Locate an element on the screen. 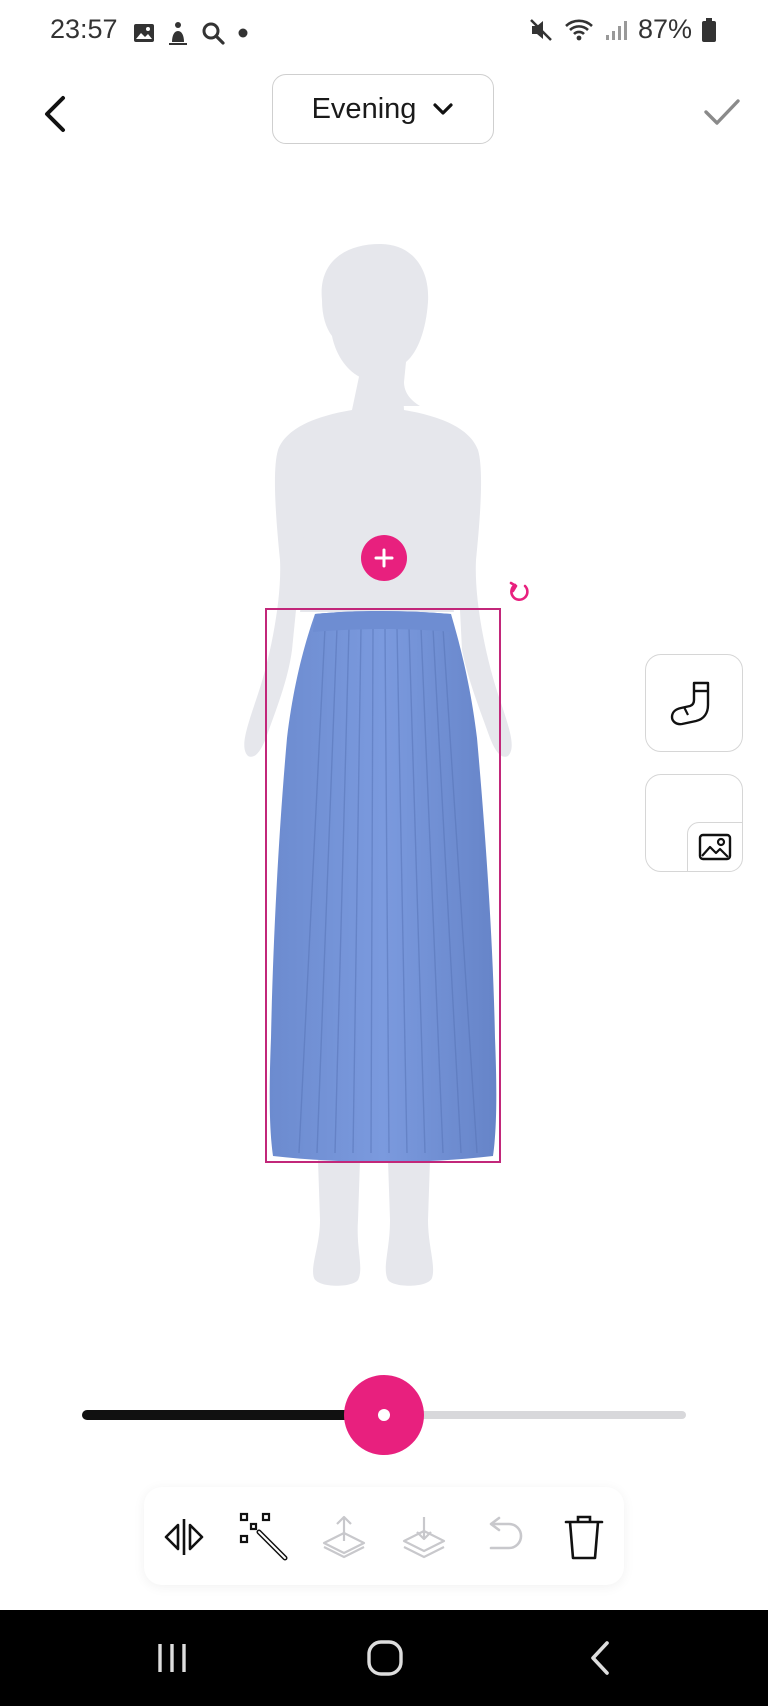 The width and height of the screenshot is (768, 1706). layer-down-icon is located at coordinates (424, 1538).